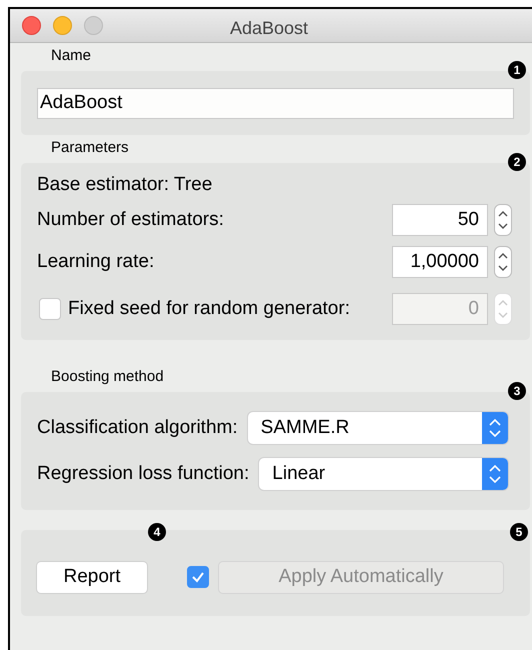  What do you see at coordinates (90, 148) in the screenshot?
I see `section-title: Parameters` at bounding box center [90, 148].